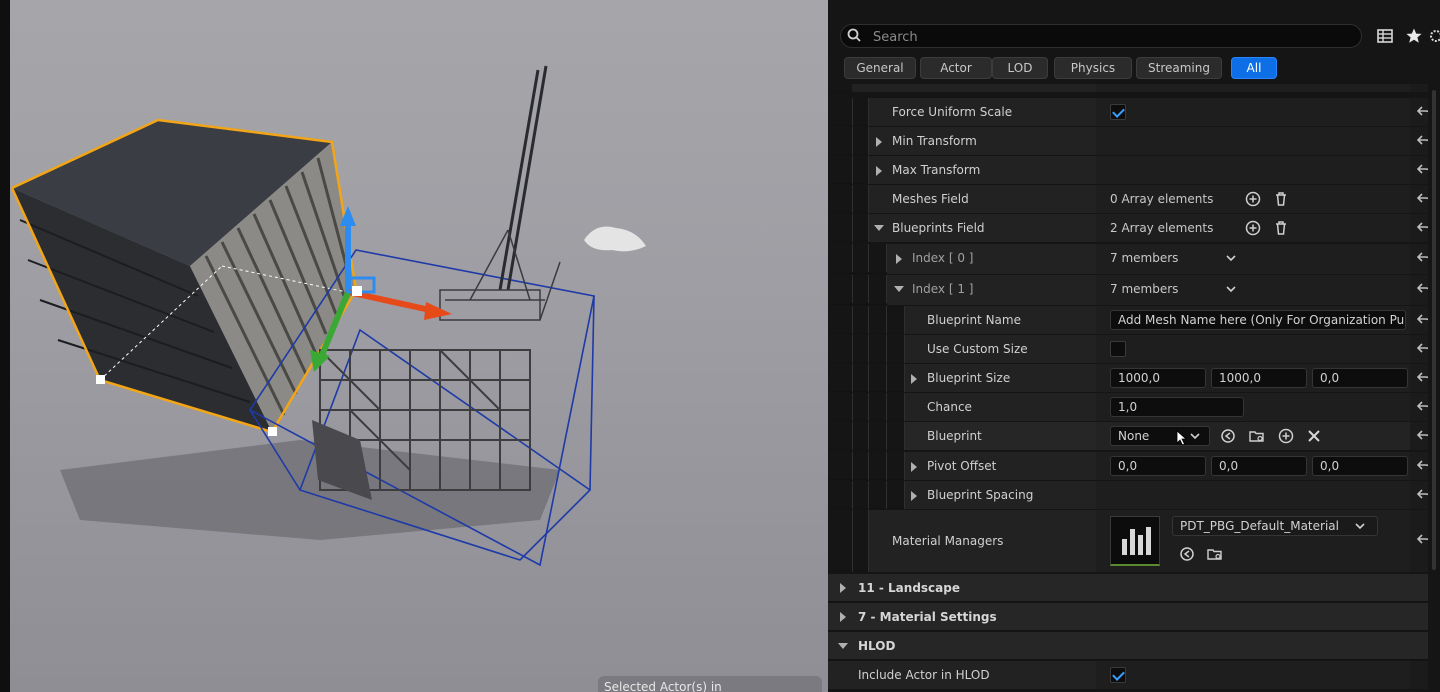 Image resolution: width=1440 pixels, height=692 pixels. I want to click on members-count: 7 members, so click(1144, 289).